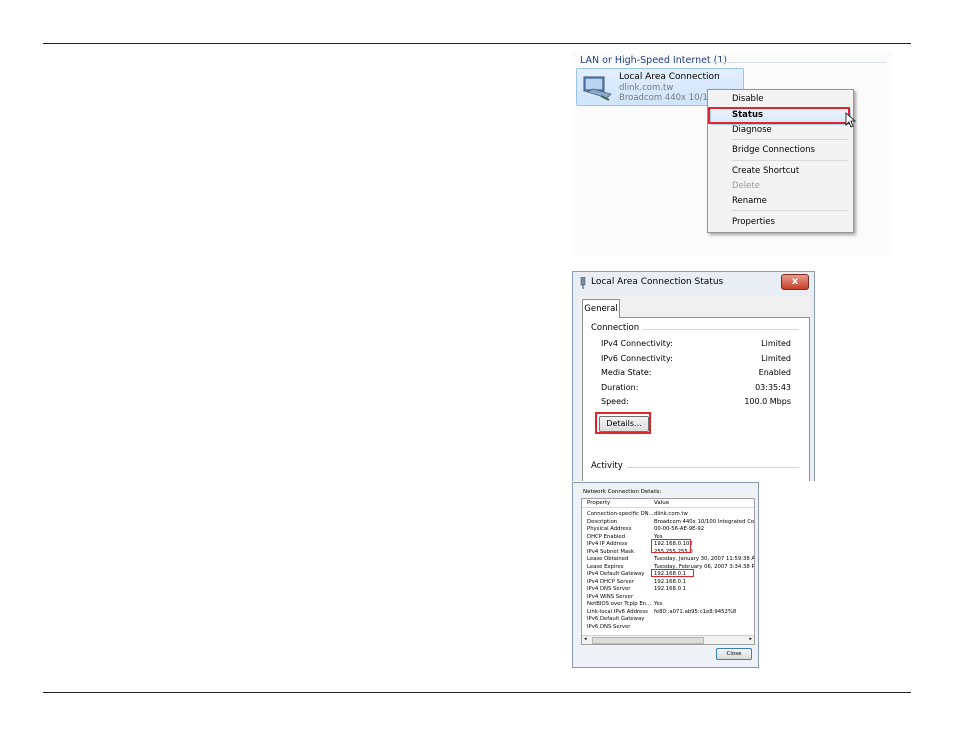  What do you see at coordinates (617, 328) in the screenshot?
I see `connection-section-label: Connection` at bounding box center [617, 328].